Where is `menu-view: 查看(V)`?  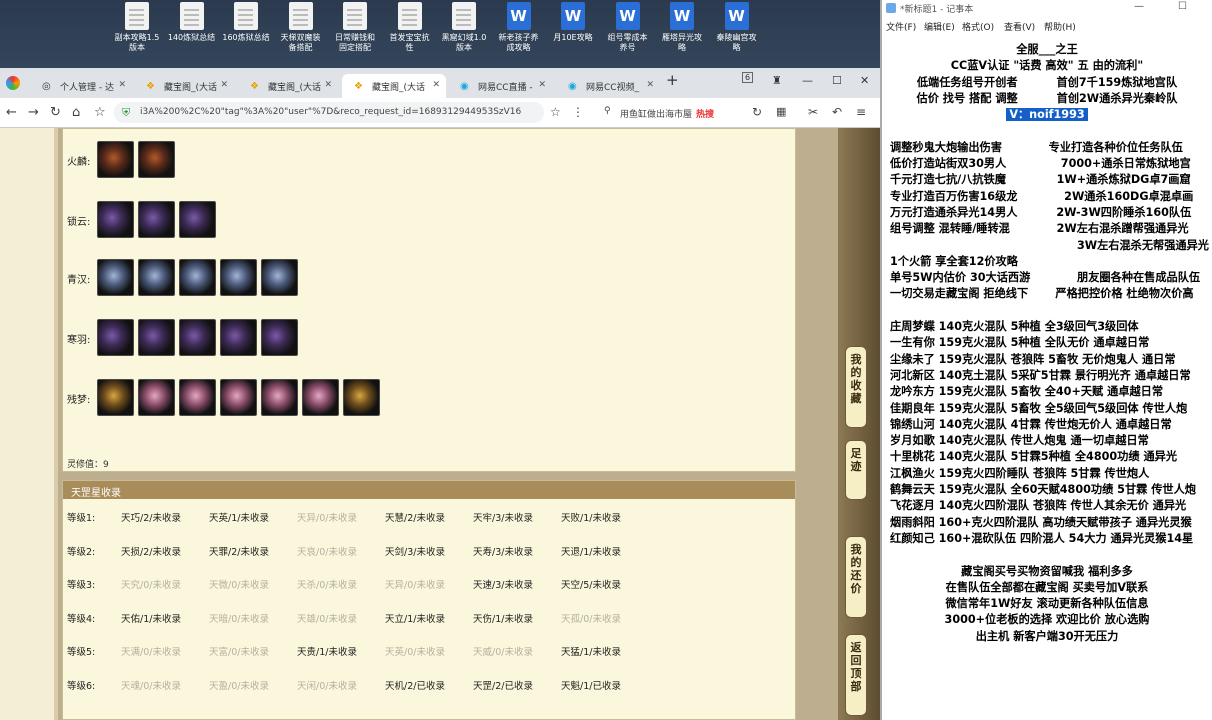
menu-view: 查看(V) is located at coordinates (1019, 26).